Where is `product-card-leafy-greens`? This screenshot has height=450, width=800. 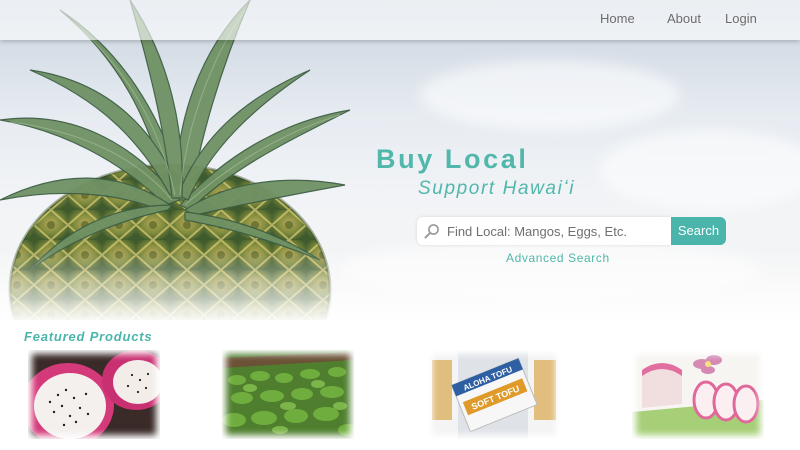
product-card-leafy-greens is located at coordinates (288, 394).